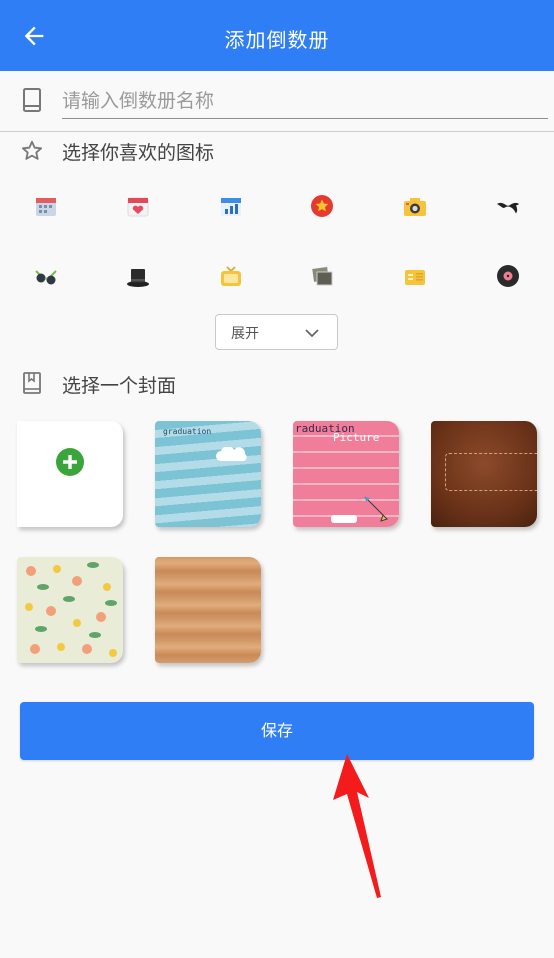 This screenshot has height=958, width=554. I want to click on floral-pattern, so click(71, 609).